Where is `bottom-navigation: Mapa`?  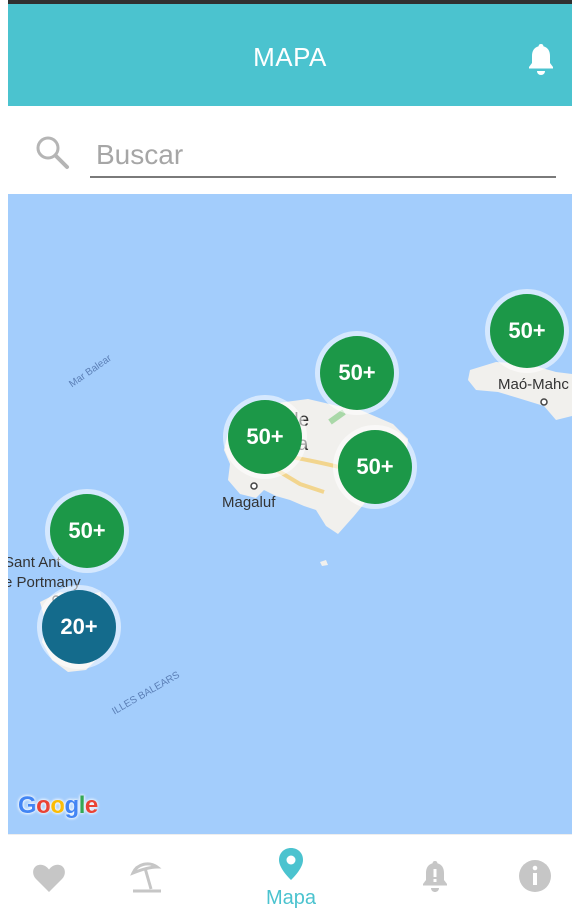
bottom-navigation: Mapa is located at coordinates (290, 875).